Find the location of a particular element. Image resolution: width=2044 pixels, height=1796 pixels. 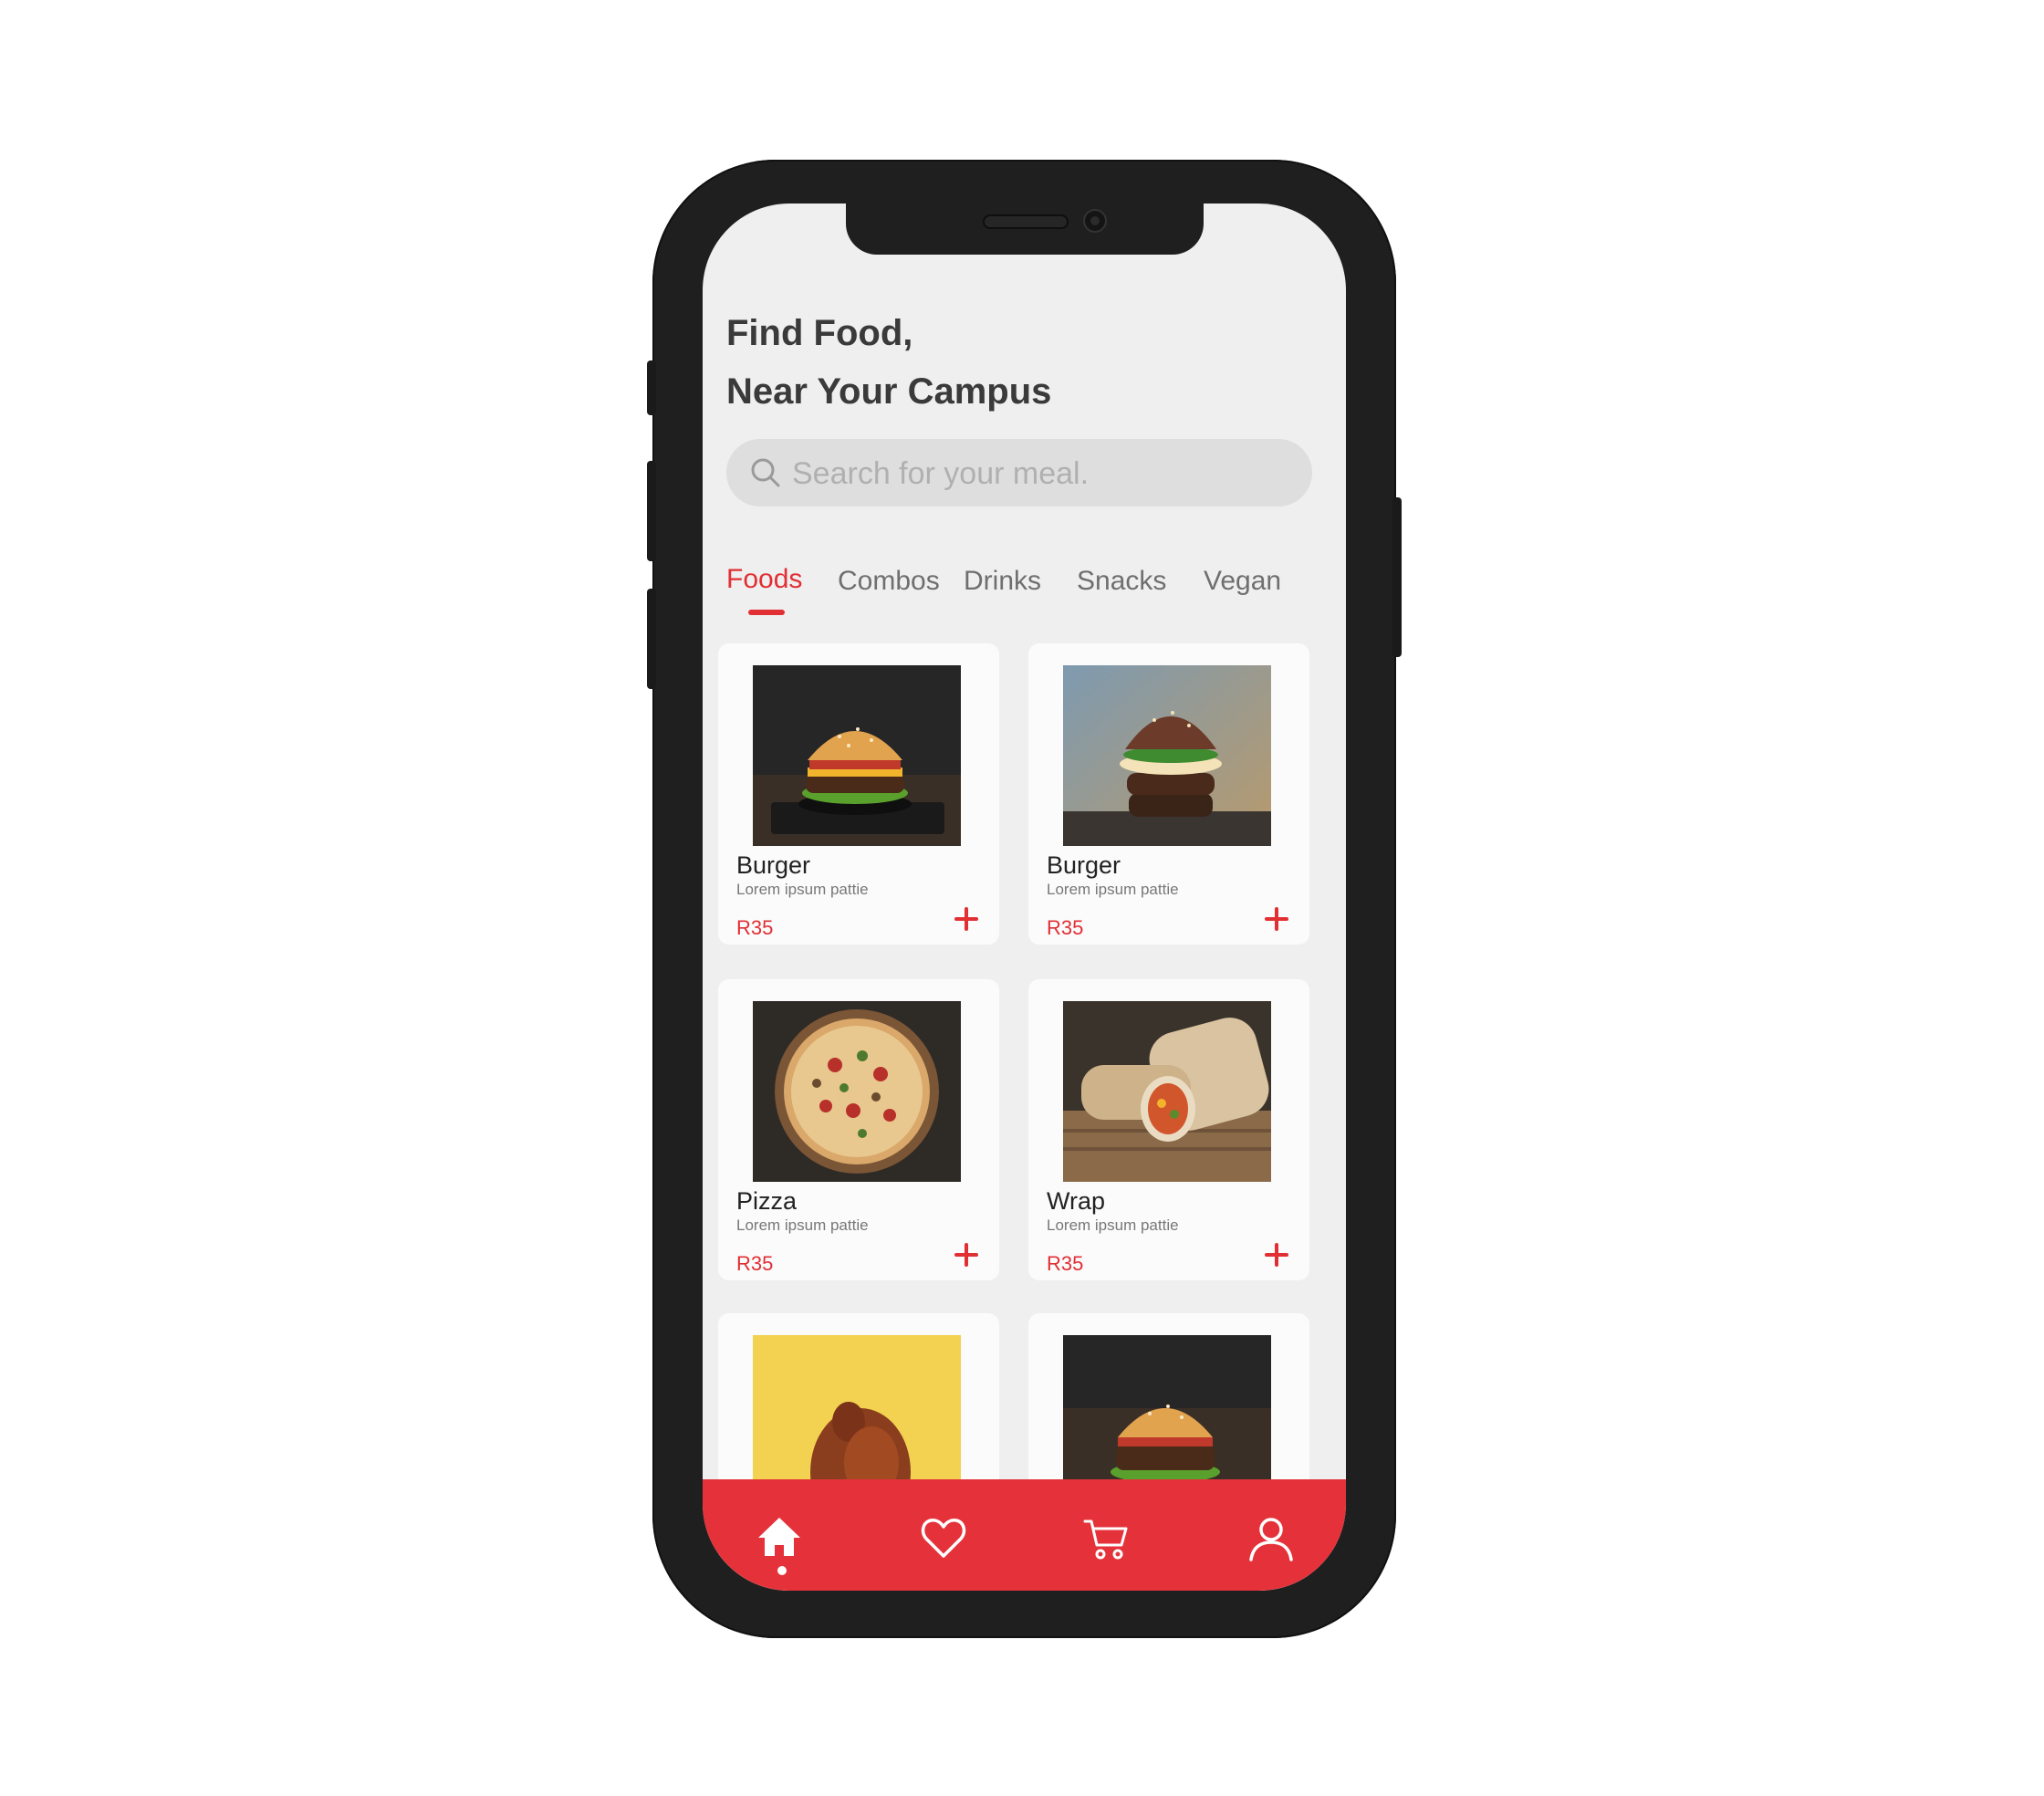

search-input is located at coordinates (1038, 473).